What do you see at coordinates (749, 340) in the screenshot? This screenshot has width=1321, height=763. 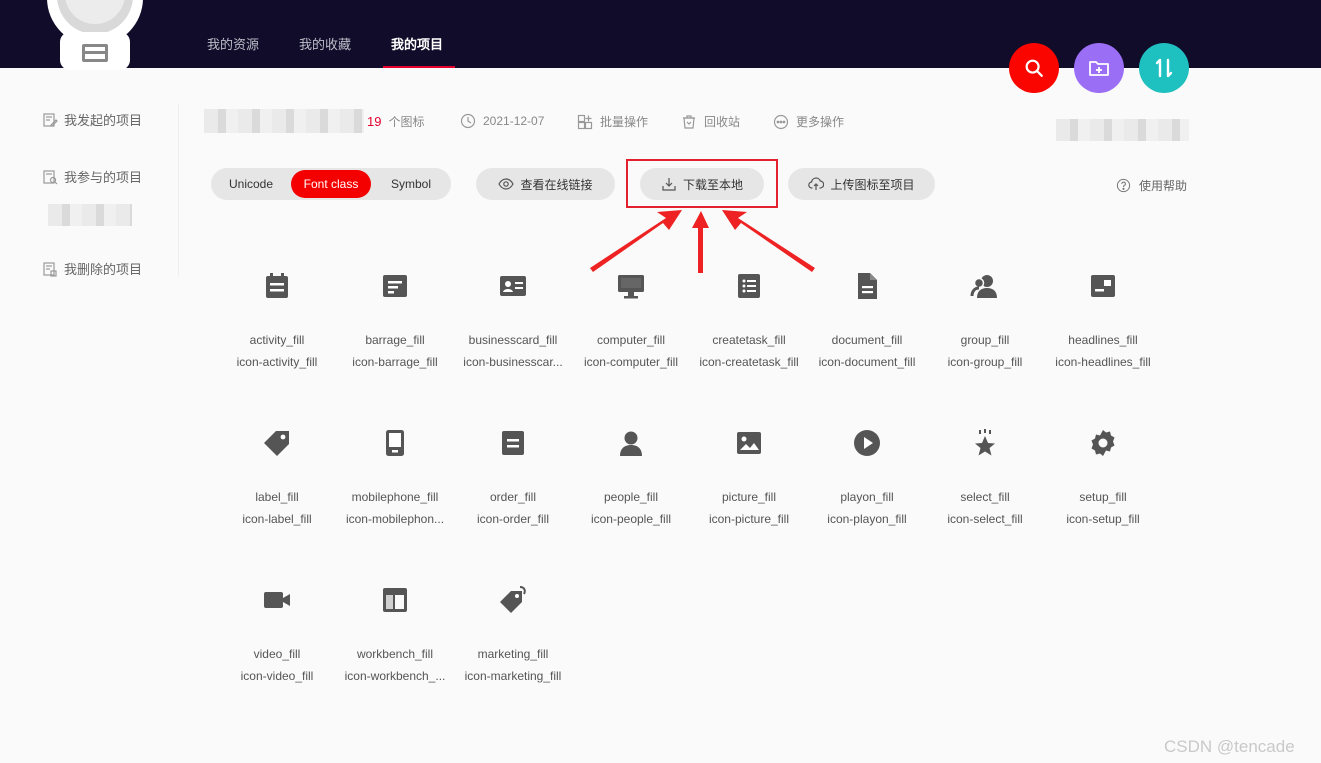 I see `icon-name-label: createtask_fill` at bounding box center [749, 340].